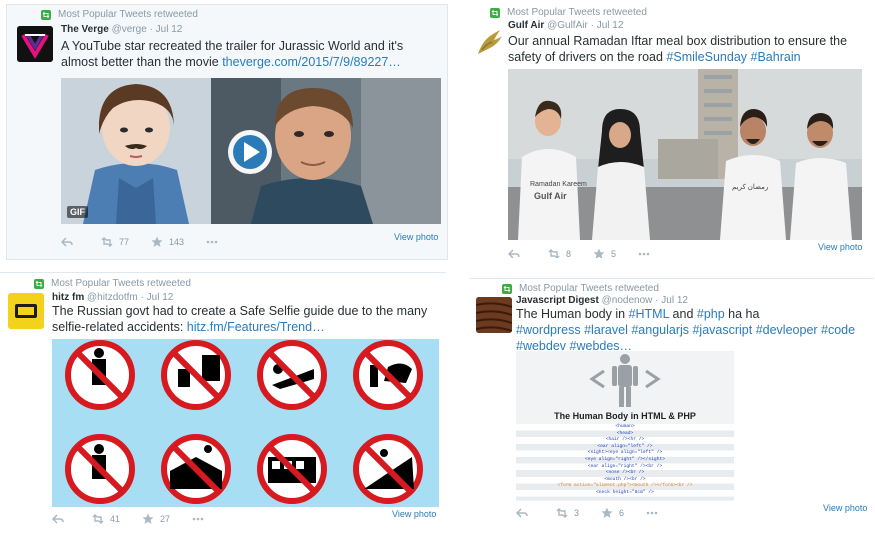 This screenshot has height=544, width=875. What do you see at coordinates (77, 212) in the screenshot?
I see `gif-badge: GIF` at bounding box center [77, 212].